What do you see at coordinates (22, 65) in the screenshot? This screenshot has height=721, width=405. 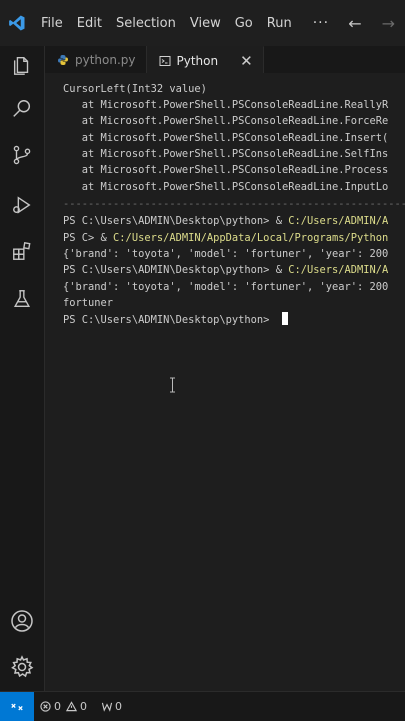 I see `explorer-icon` at bounding box center [22, 65].